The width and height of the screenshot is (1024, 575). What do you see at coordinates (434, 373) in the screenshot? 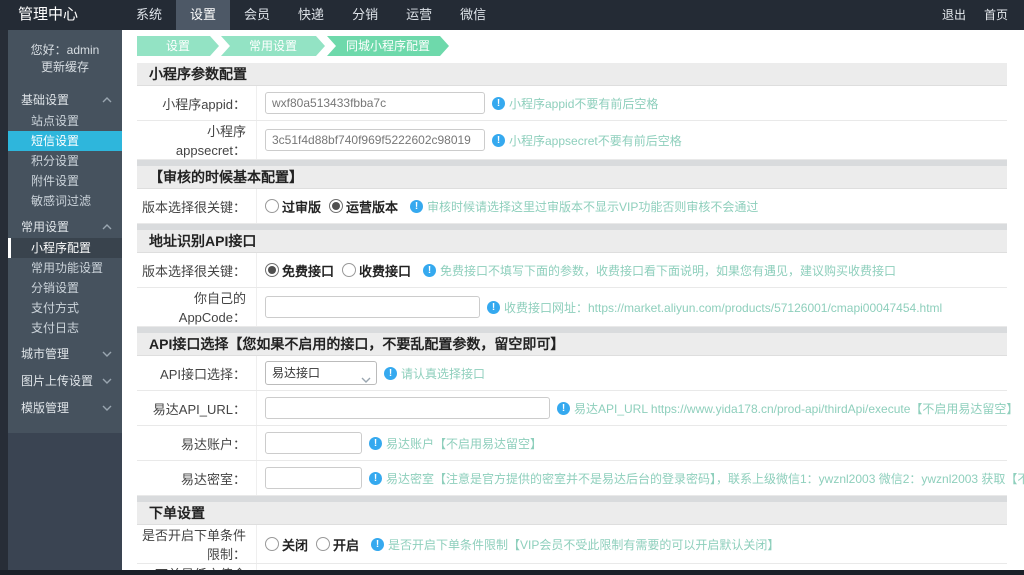
I see `row-hint: ! 请认真选择接口` at bounding box center [434, 373].